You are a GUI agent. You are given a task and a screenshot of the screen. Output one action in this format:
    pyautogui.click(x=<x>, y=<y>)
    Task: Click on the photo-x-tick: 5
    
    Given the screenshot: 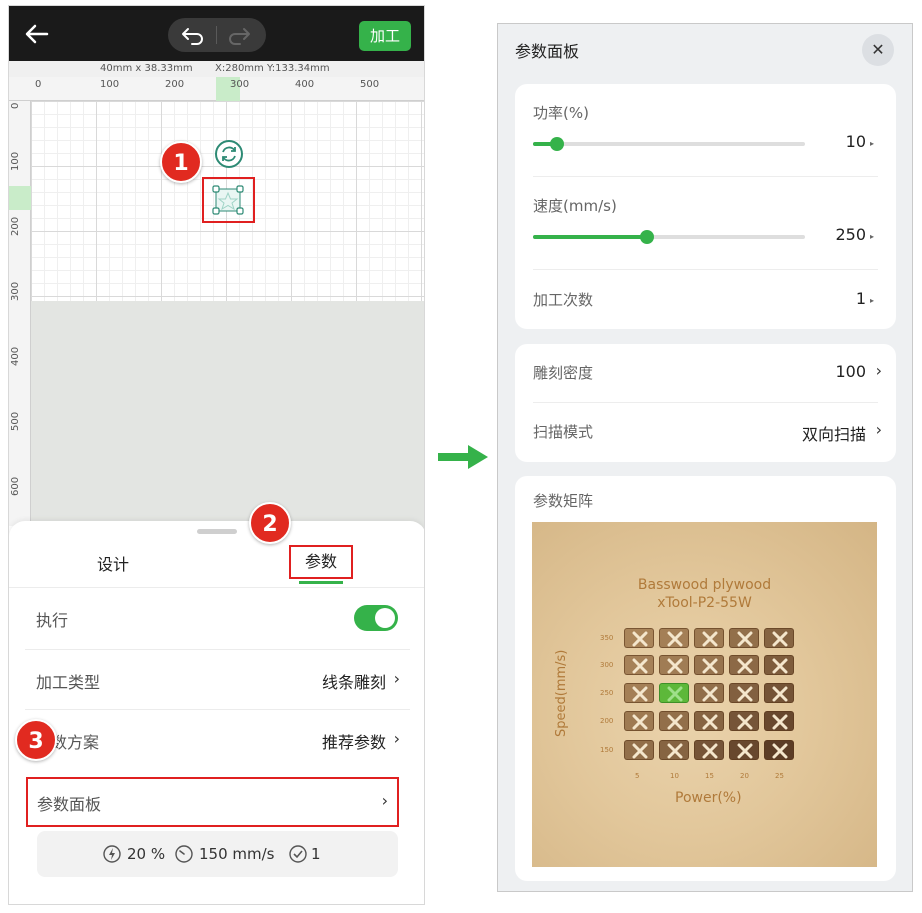 What is the action you would take?
    pyautogui.click(x=637, y=776)
    